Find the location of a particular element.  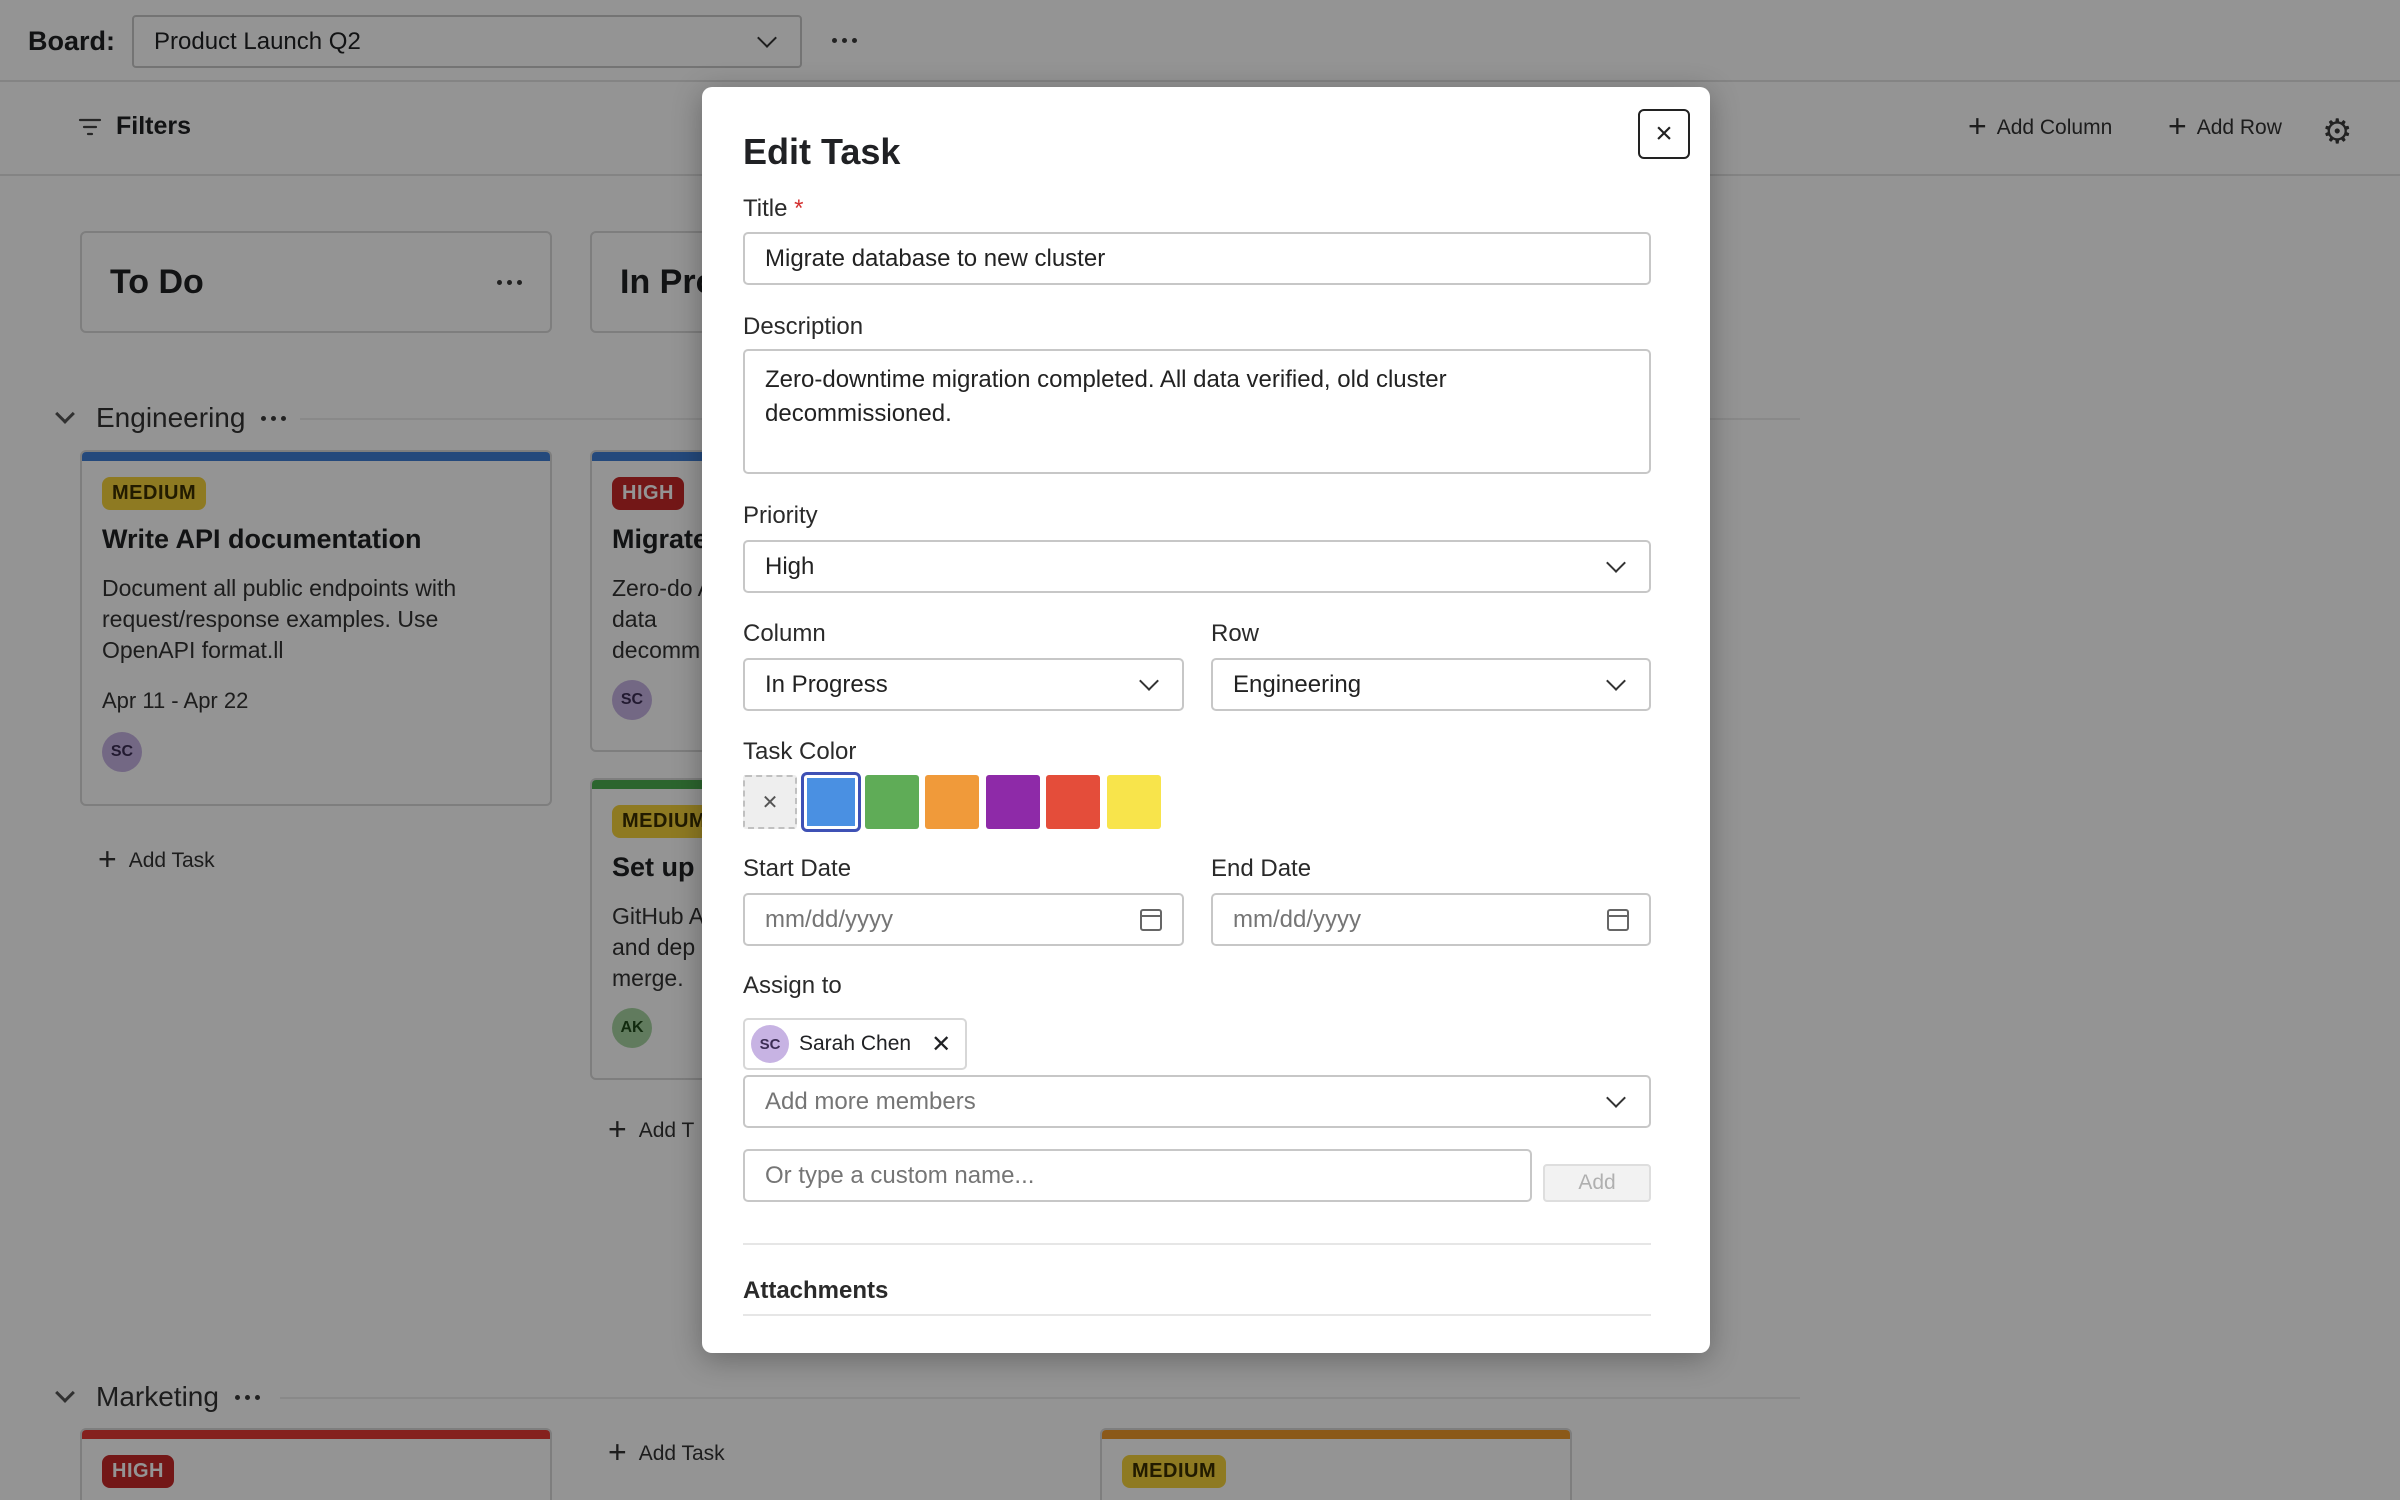

column-label: Column is located at coordinates (784, 633).